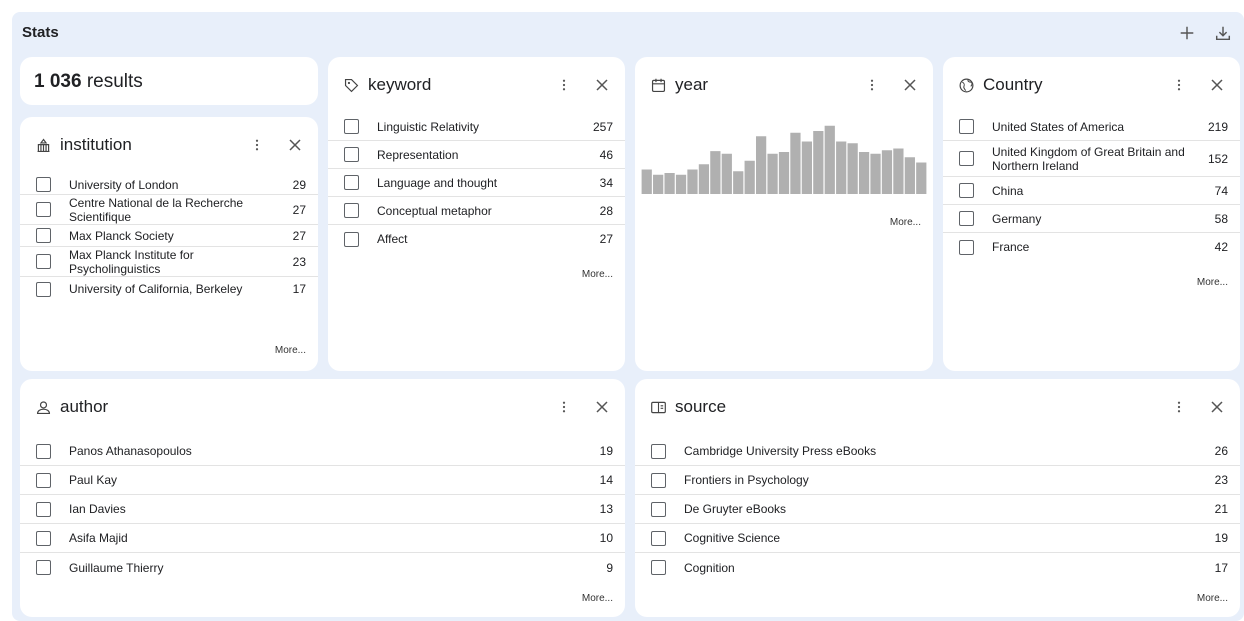 Image resolution: width=1244 pixels, height=621 pixels. What do you see at coordinates (937, 480) in the screenshot?
I see `list-item: Frontiers in Psychology 23` at bounding box center [937, 480].